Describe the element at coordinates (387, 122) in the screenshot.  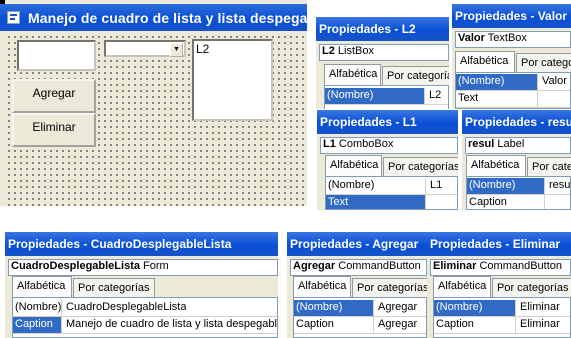
I see `window-title-bar: Propiedades - L1` at that location.